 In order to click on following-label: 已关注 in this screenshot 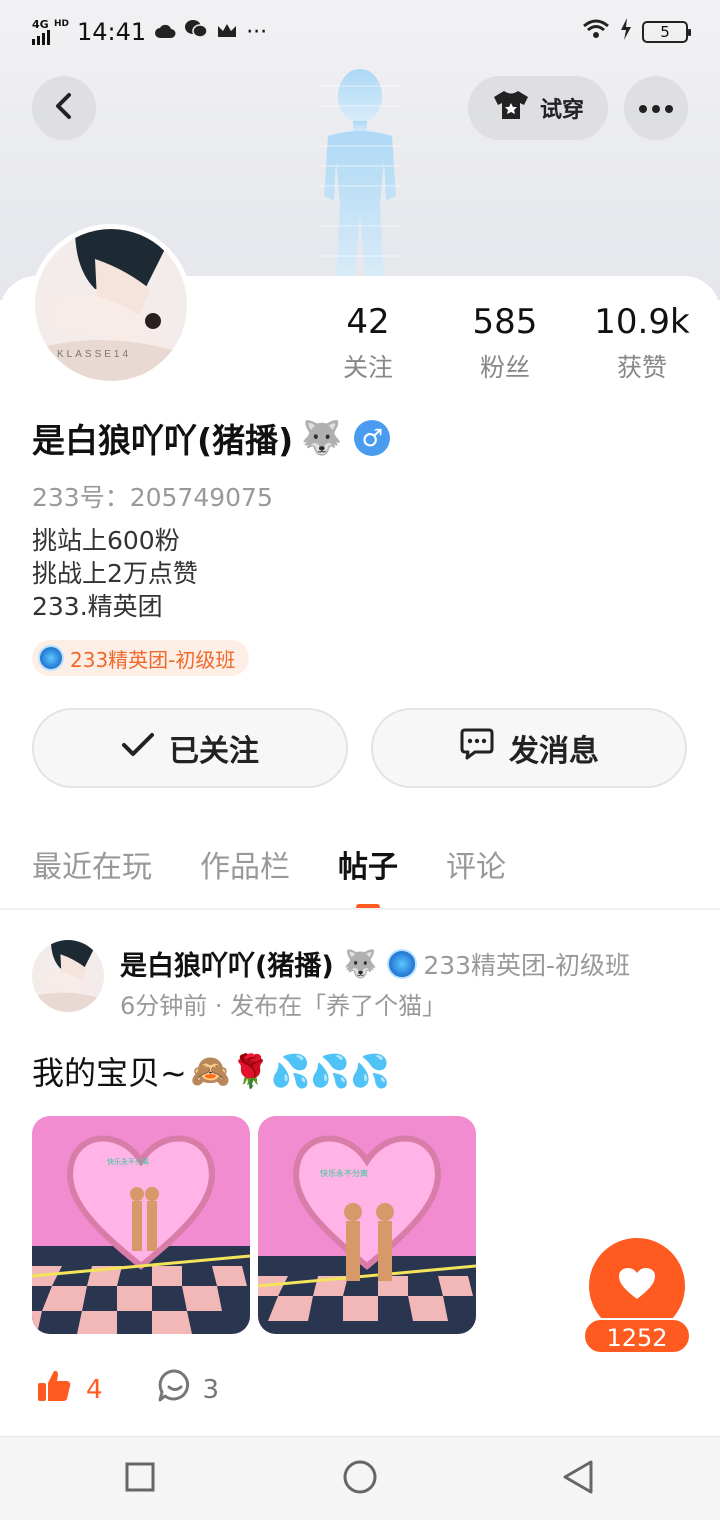, I will do `click(214, 751)`.